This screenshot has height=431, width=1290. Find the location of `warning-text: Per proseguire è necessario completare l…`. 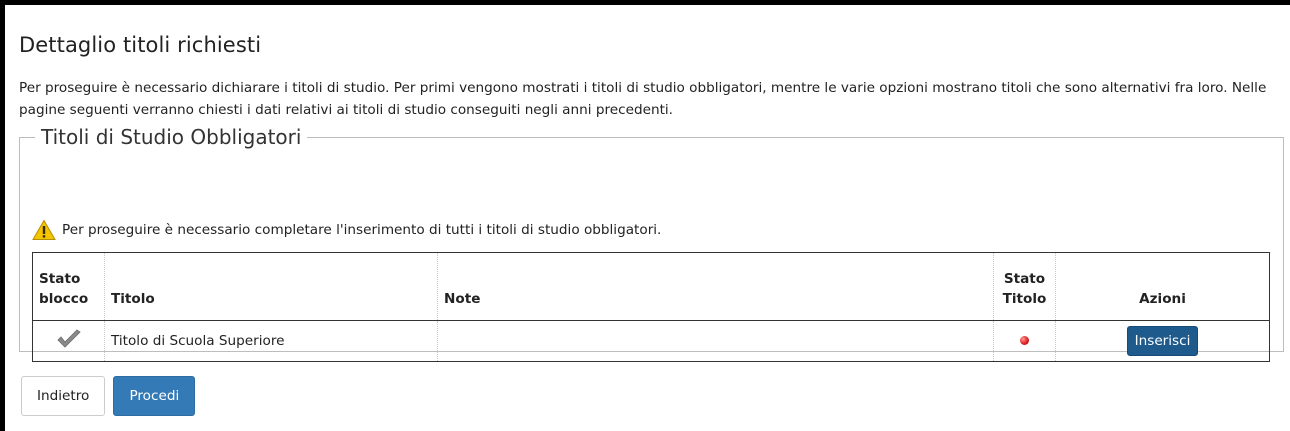

warning-text: Per proseguire è necessario completare l… is located at coordinates (362, 230).